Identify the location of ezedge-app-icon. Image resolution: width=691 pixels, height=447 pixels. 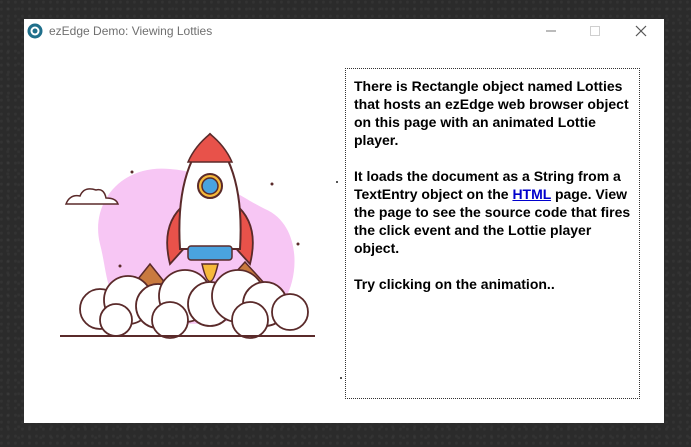
(35, 31).